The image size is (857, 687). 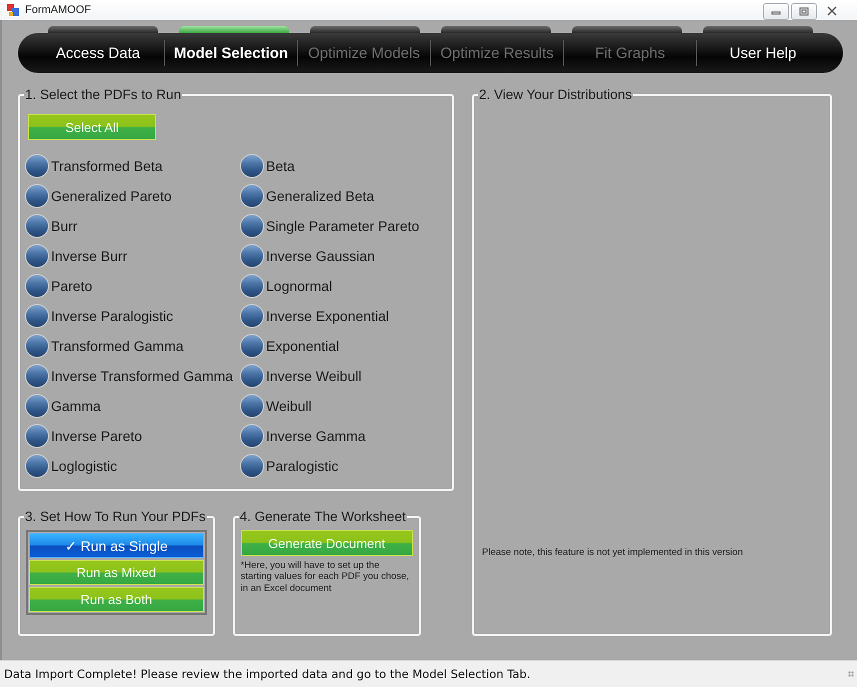 I want to click on worksheet-note: *Here, you will have to set up the starting values for each PDF you chose, in an Excel document, so click(x=325, y=577).